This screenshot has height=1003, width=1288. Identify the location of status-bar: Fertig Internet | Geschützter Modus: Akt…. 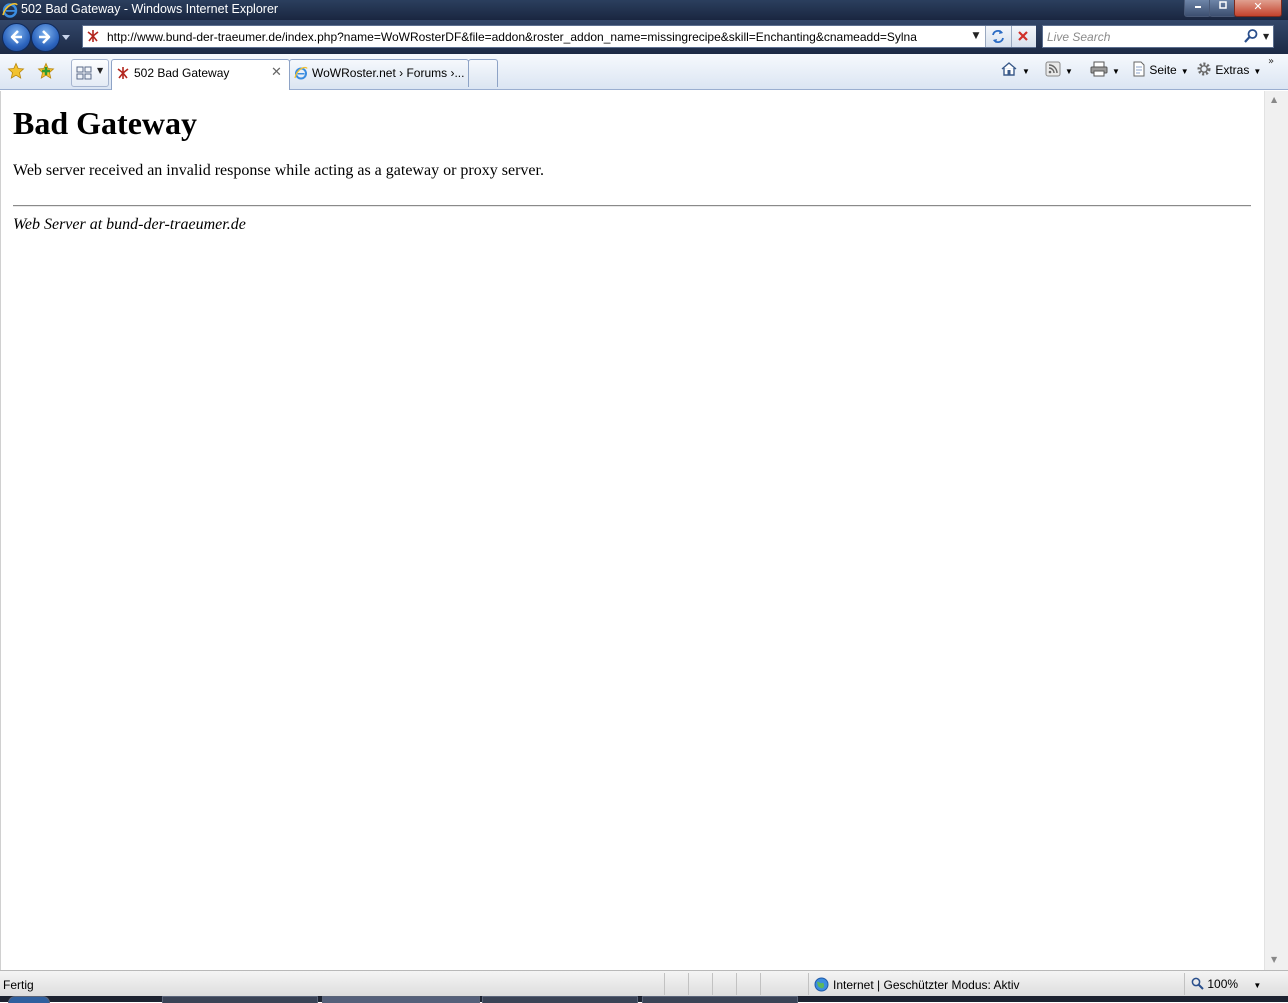
(644, 983).